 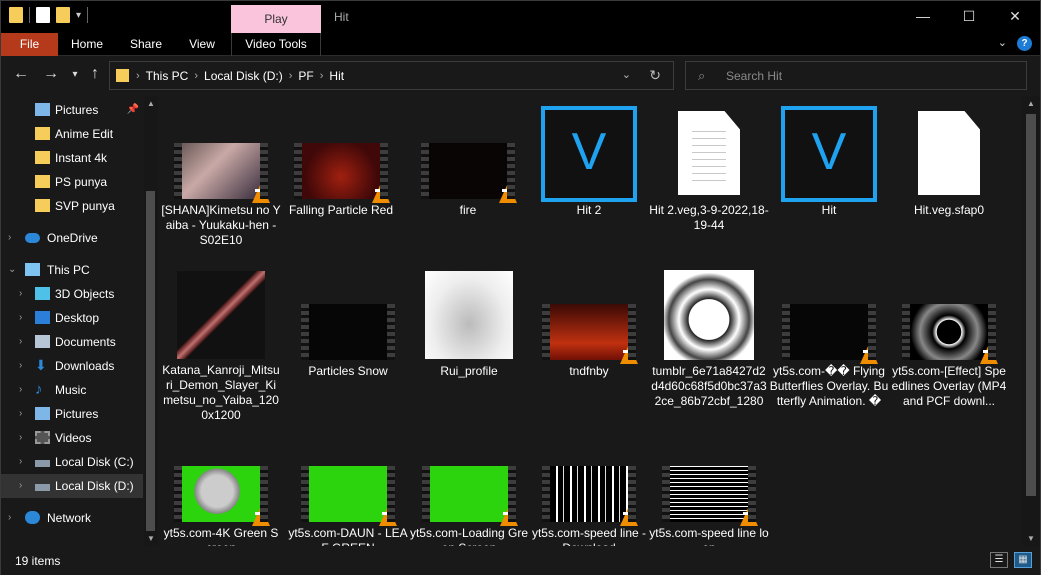 I want to click on content-scrollbar: ▲ ▼, so click(x=1031, y=321).